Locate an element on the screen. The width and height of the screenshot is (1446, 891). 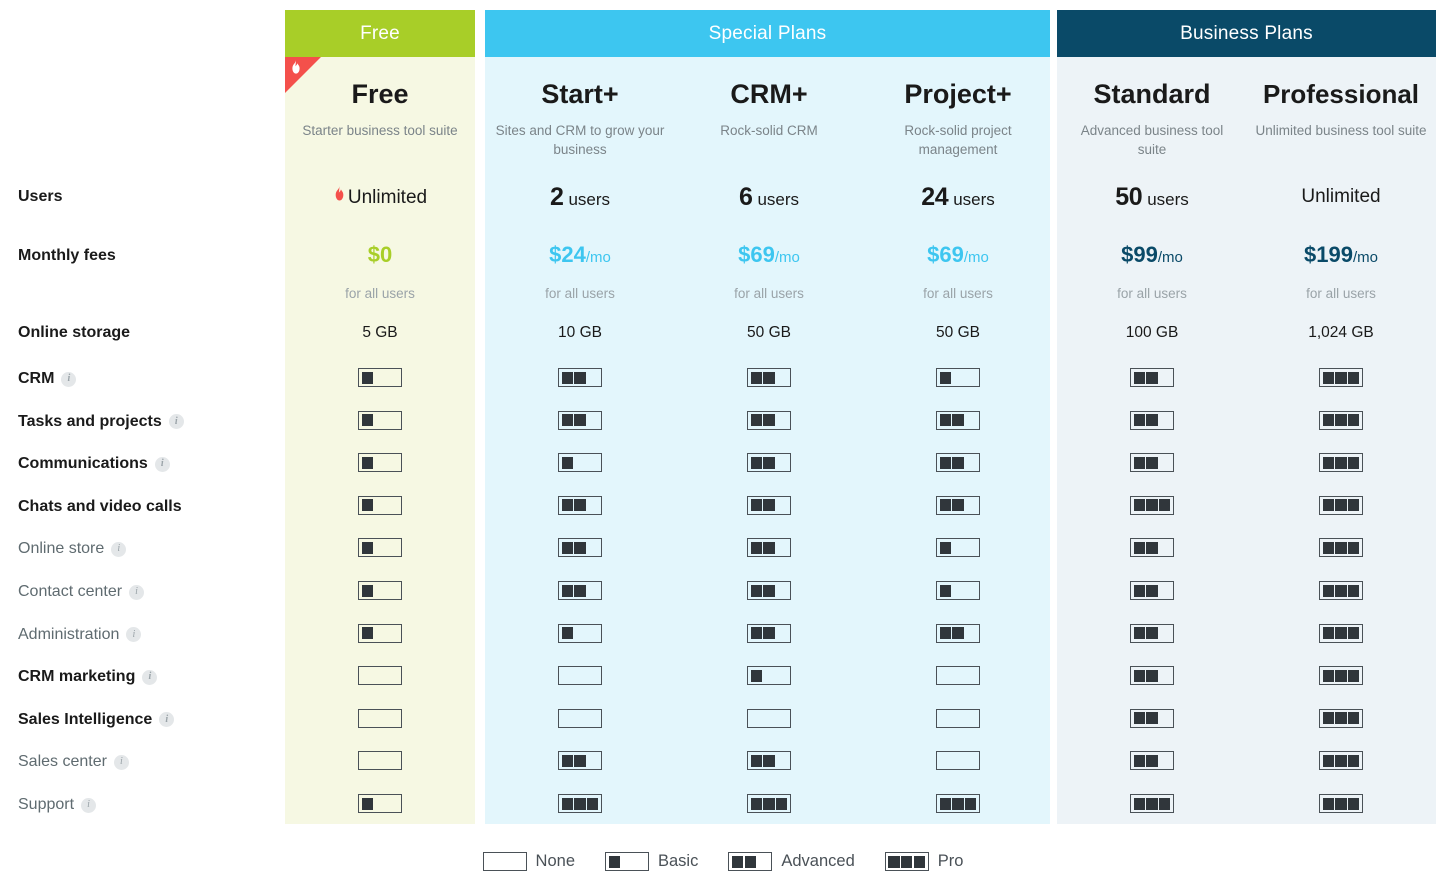
users-value: 50 users is located at coordinates (1152, 198).